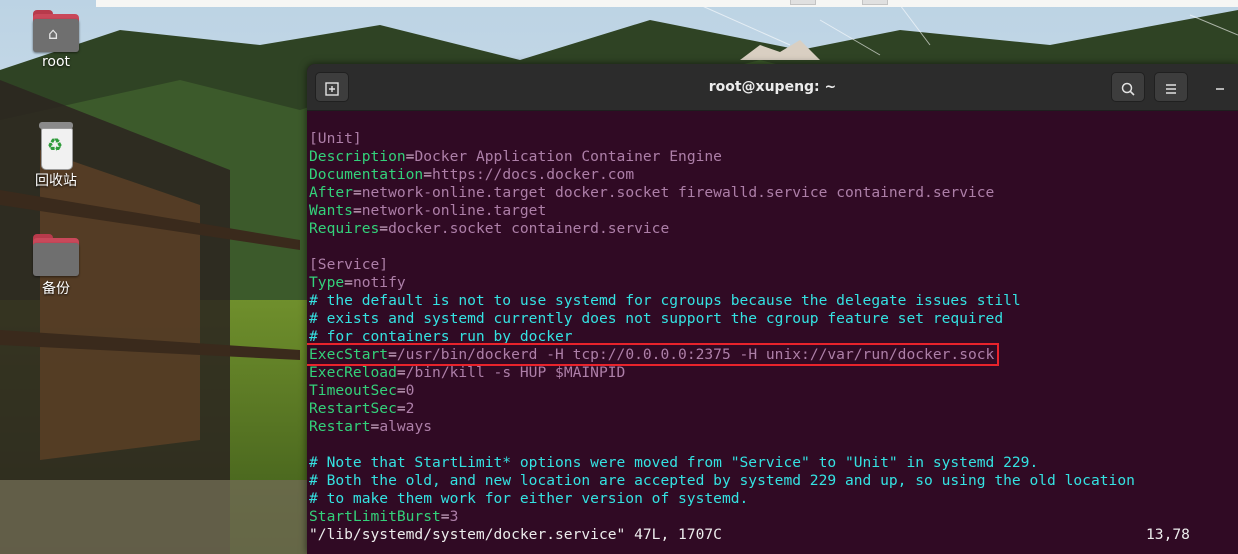  What do you see at coordinates (56, 62) in the screenshot?
I see `desktop-icon-label: root` at bounding box center [56, 62].